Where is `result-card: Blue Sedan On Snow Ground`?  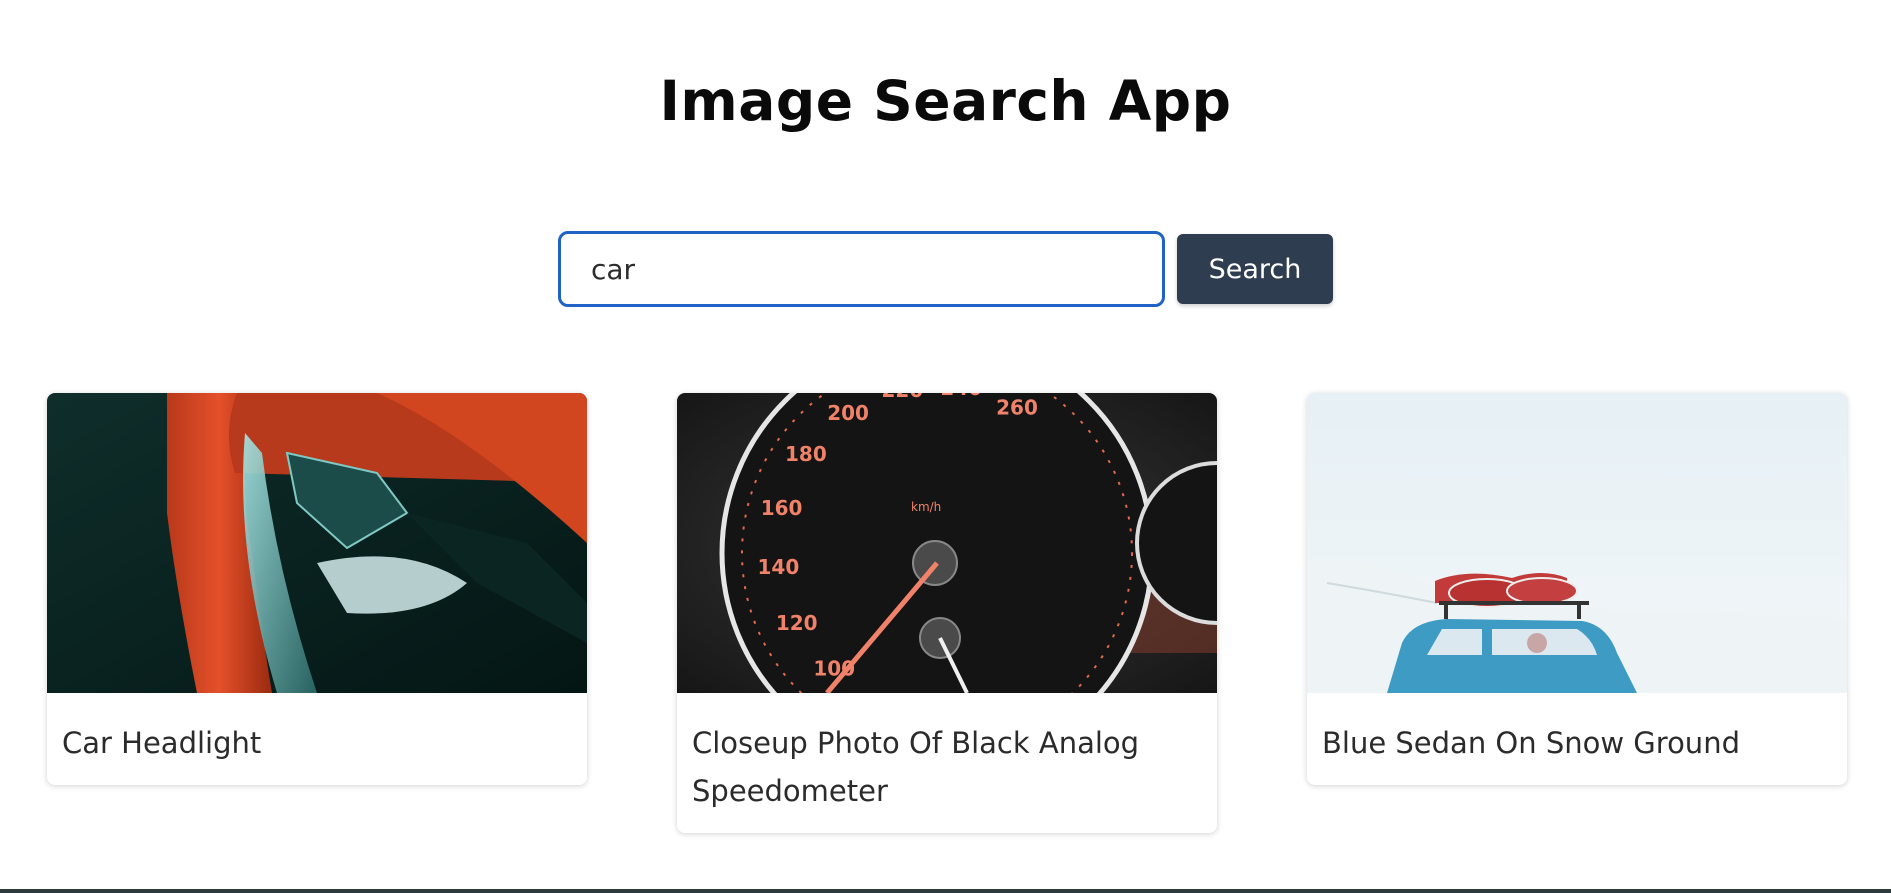
result-card: Blue Sedan On Snow Ground is located at coordinates (1577, 589).